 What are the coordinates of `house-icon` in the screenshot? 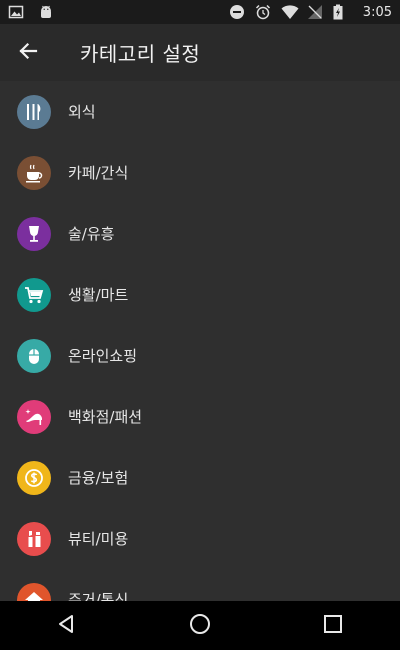 It's located at (34, 591).